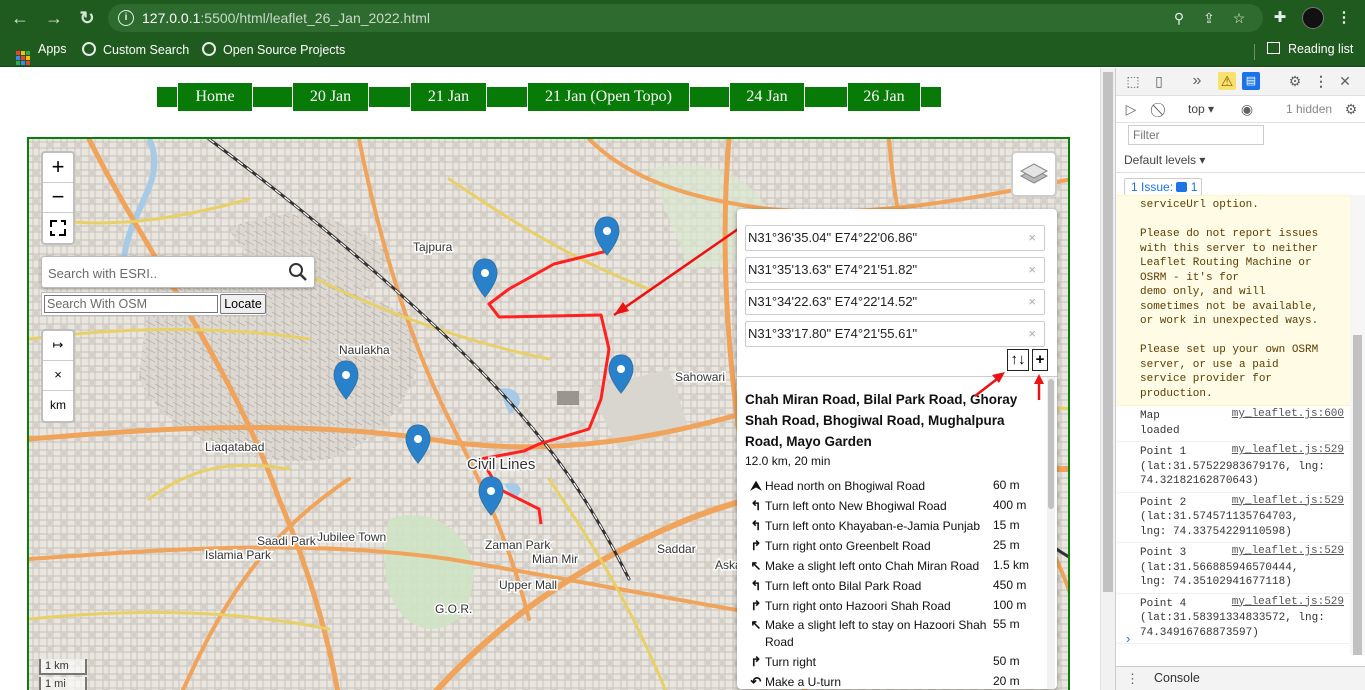 The width and height of the screenshot is (1365, 690). What do you see at coordinates (209, 49) in the screenshot?
I see `globe-icon` at bounding box center [209, 49].